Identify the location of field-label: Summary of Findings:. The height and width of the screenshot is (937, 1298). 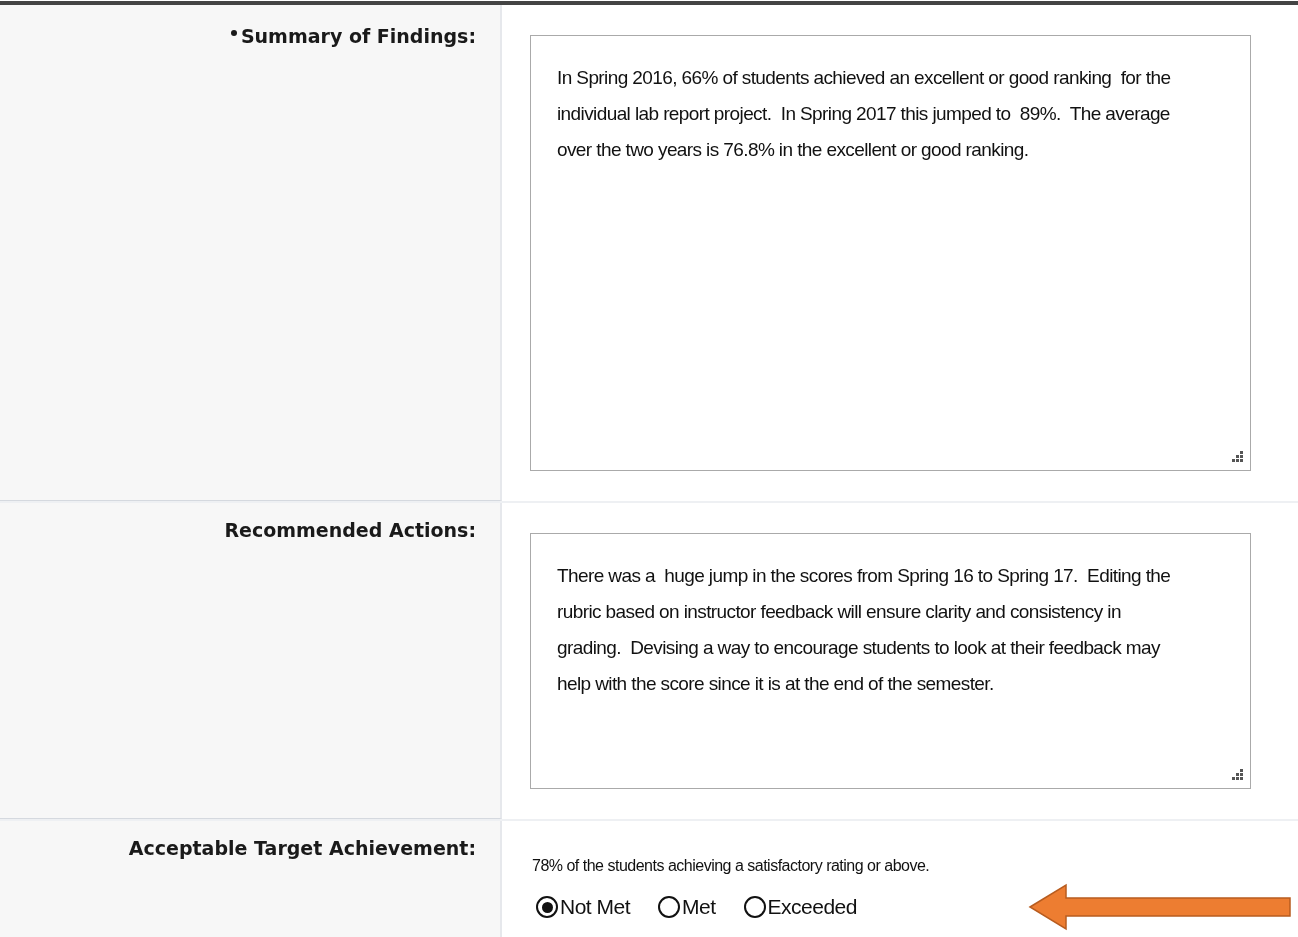
(358, 36).